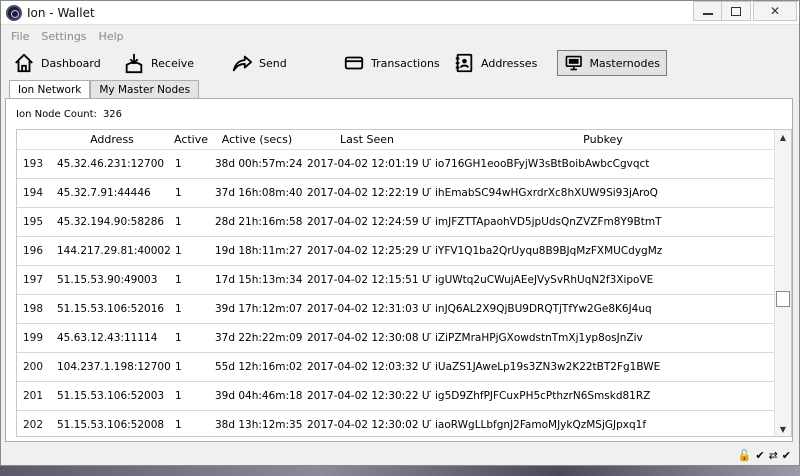 The height and width of the screenshot is (476, 800). Describe the element at coordinates (369, 193) in the screenshot. I see `row-last-seen: 2017-04-02 12:22:19 UTC` at that location.